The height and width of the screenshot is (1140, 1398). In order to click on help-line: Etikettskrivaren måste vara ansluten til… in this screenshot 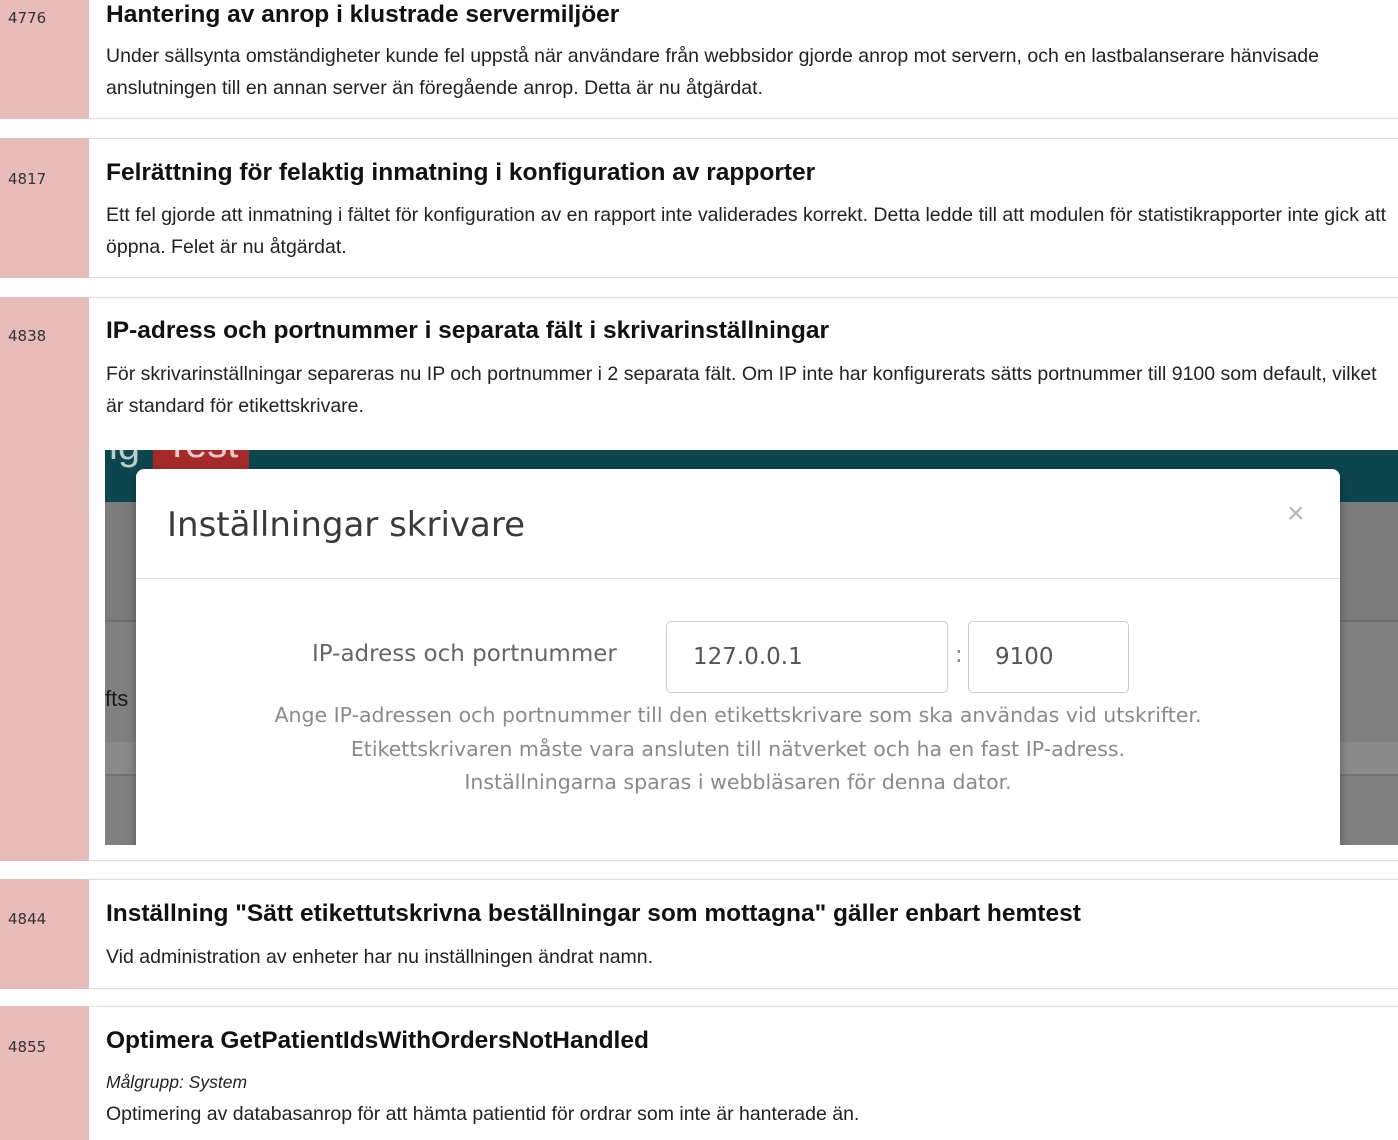, I will do `click(738, 748)`.